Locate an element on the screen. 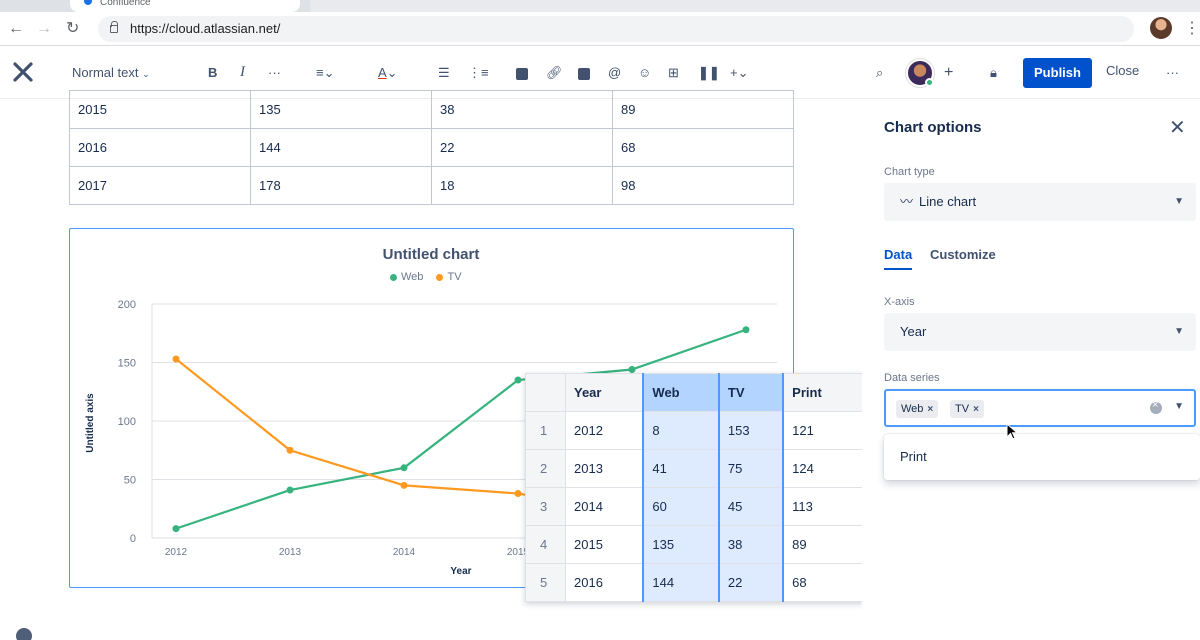 Image resolution: width=1200 pixels, height=640 pixels. task-checkbox-icon is located at coordinates (522, 73).